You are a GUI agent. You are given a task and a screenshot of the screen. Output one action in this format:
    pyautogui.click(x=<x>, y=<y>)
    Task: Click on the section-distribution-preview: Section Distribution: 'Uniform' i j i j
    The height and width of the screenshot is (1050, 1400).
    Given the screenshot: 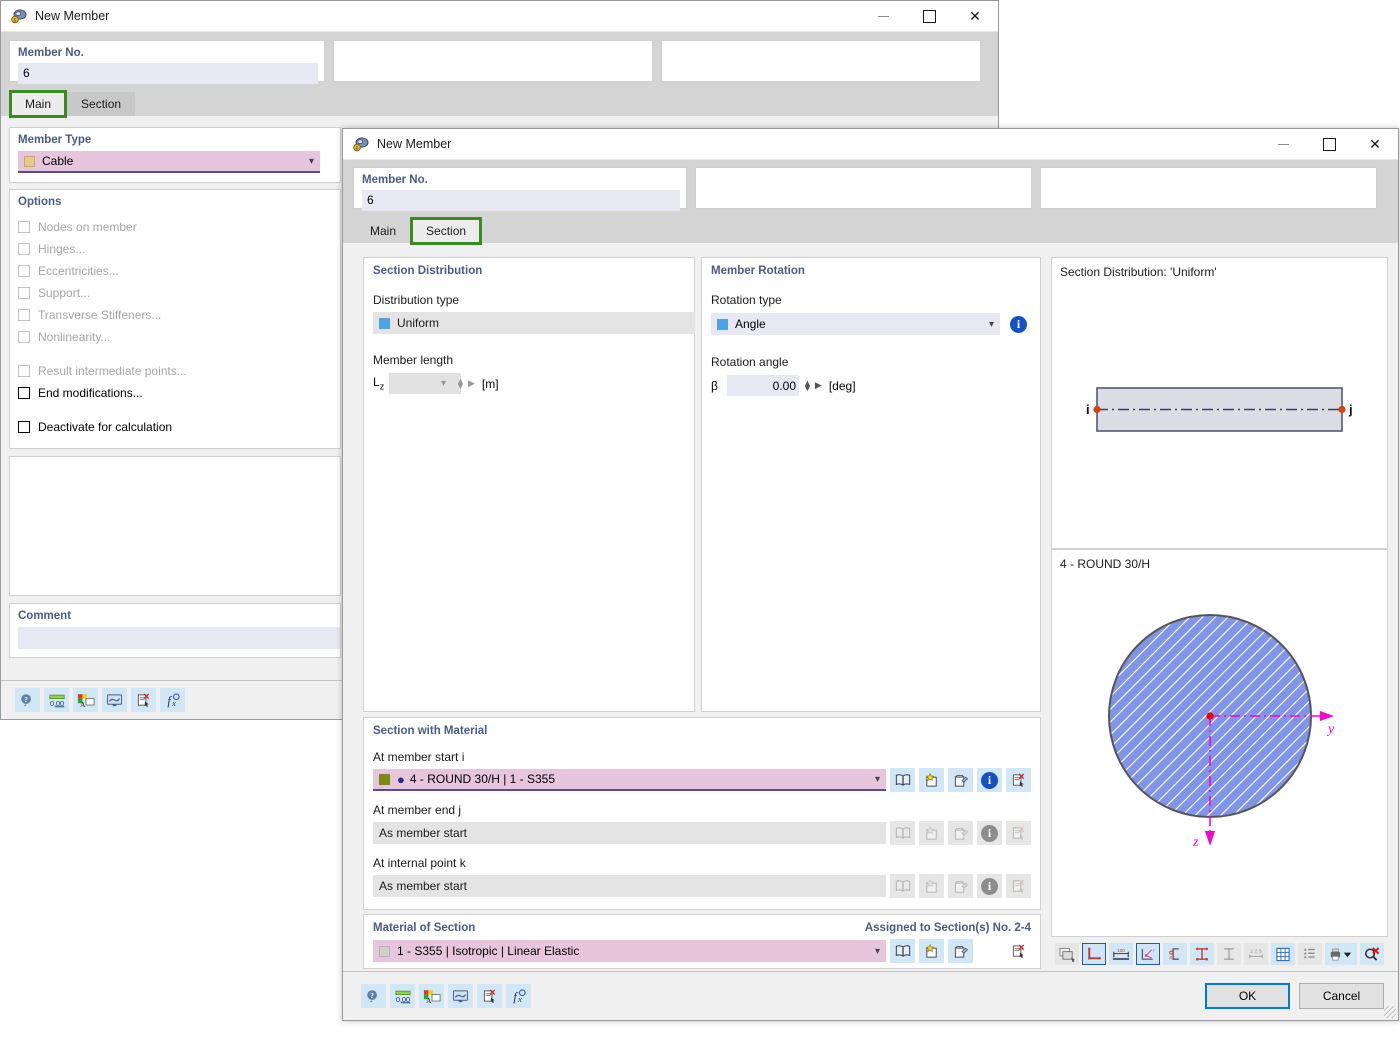 What is the action you would take?
    pyautogui.click(x=1219, y=403)
    